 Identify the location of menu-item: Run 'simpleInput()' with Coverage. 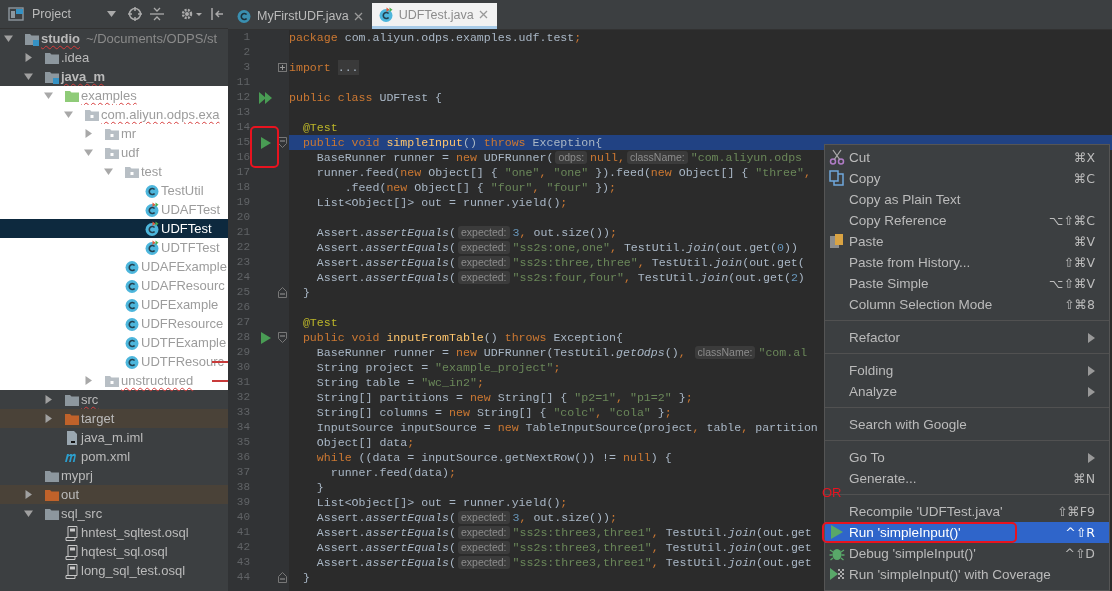
(967, 574).